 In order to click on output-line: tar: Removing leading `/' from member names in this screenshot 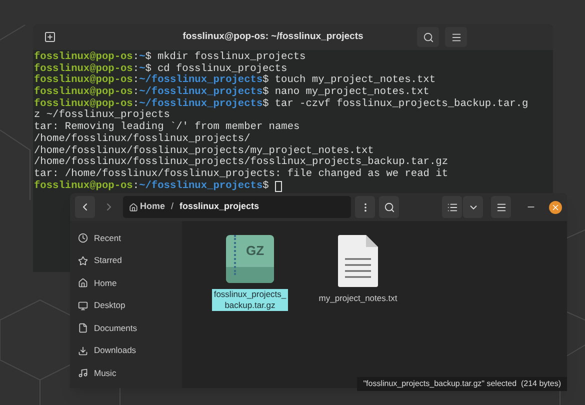, I will do `click(167, 128)`.